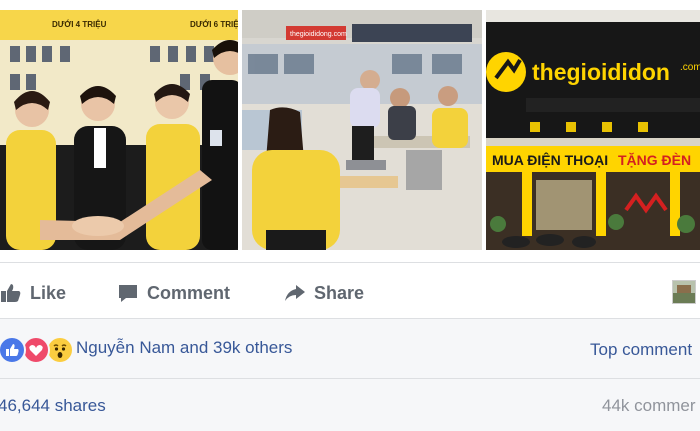  I want to click on love-reaction-icon, so click(36, 350).